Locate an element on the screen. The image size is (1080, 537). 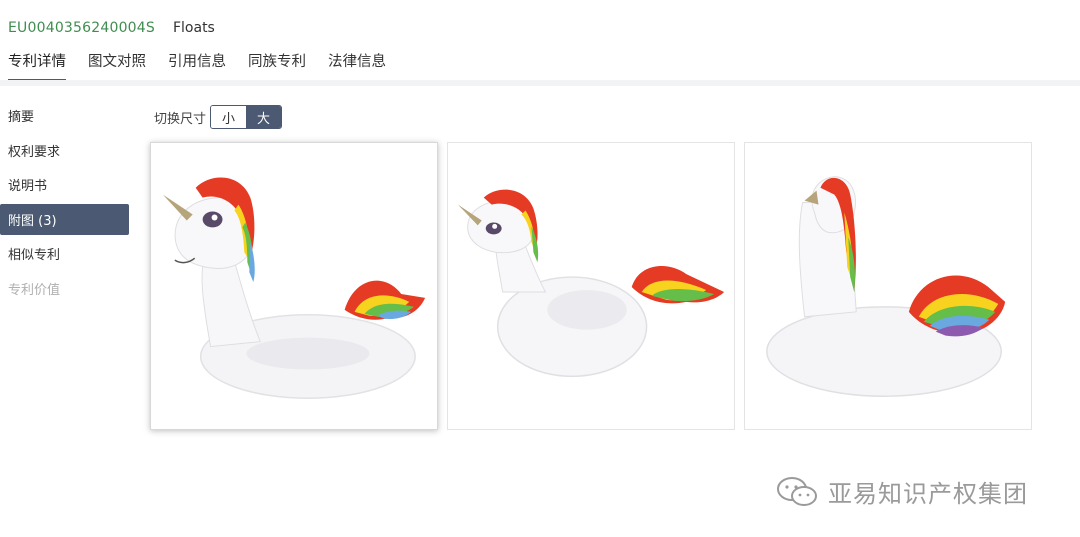
unicorn-float-perspective-icon is located at coordinates (591, 283).